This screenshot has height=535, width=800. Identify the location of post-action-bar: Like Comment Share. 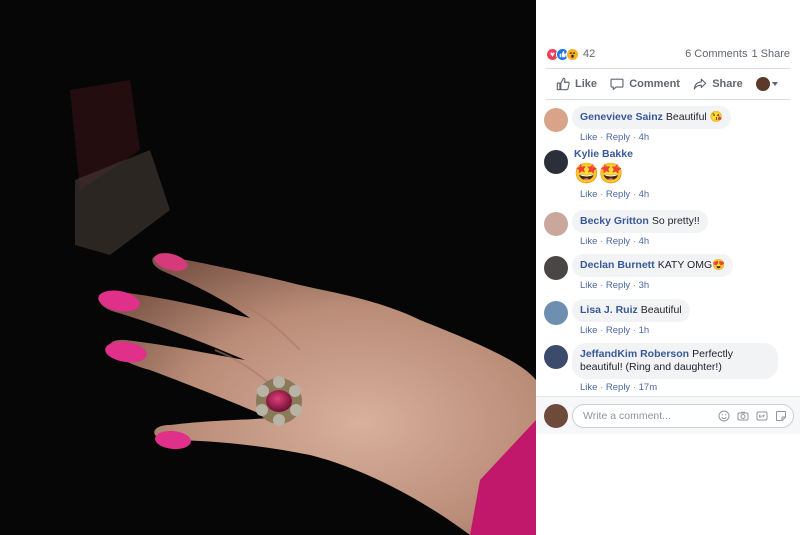
(668, 84).